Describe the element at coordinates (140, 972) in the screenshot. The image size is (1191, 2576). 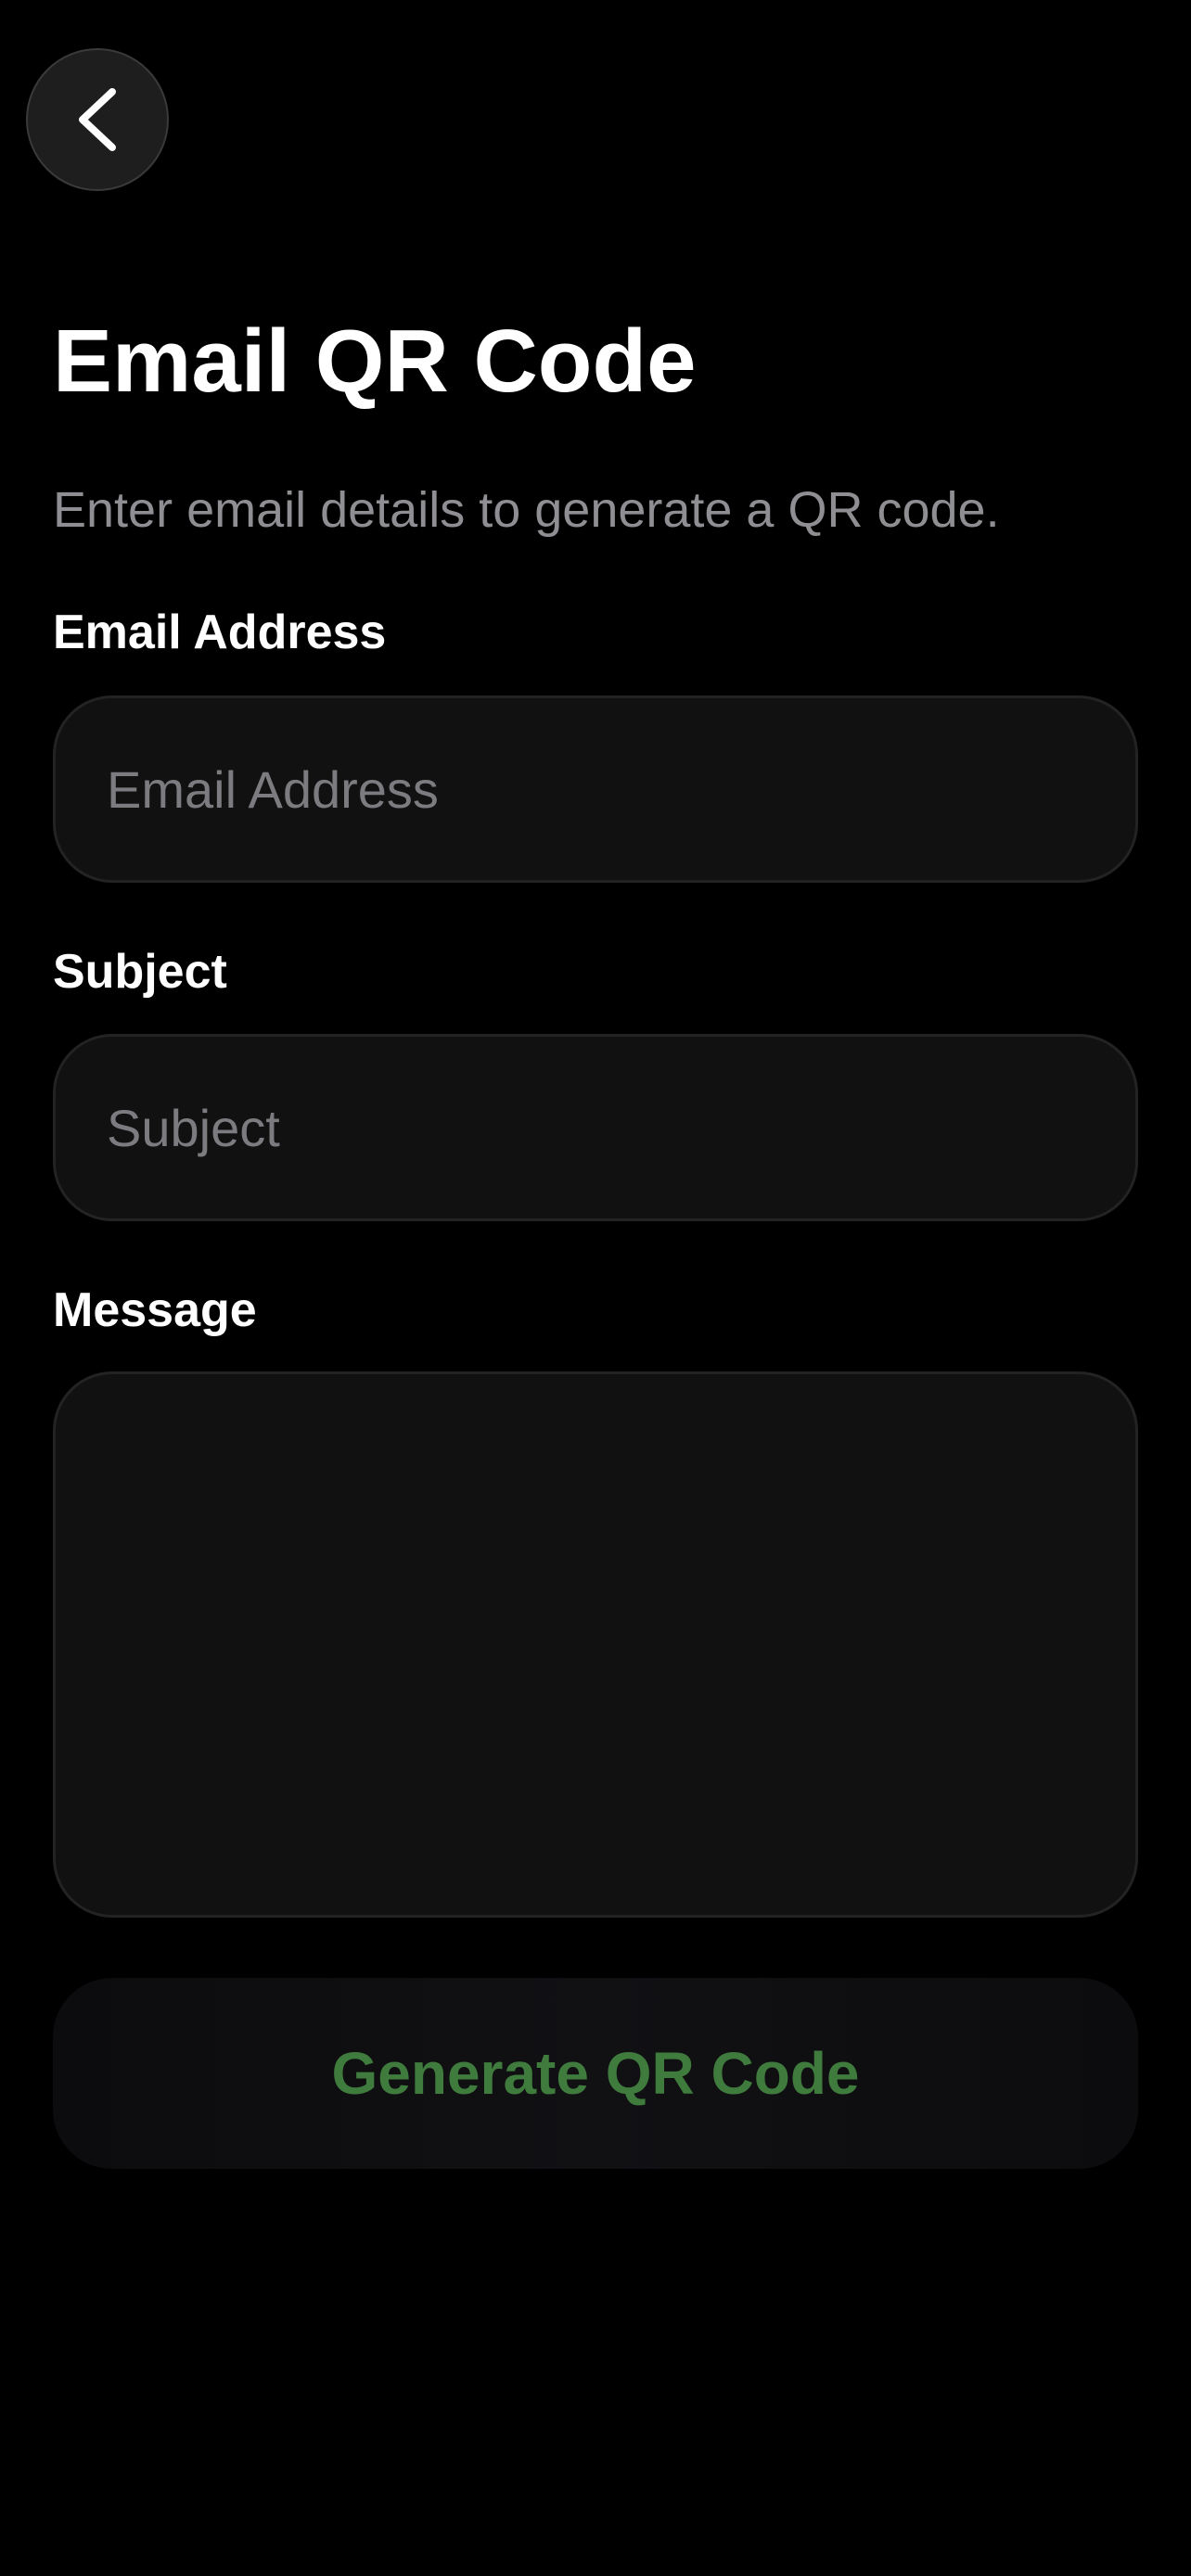
I see `subject-label: Subject` at that location.